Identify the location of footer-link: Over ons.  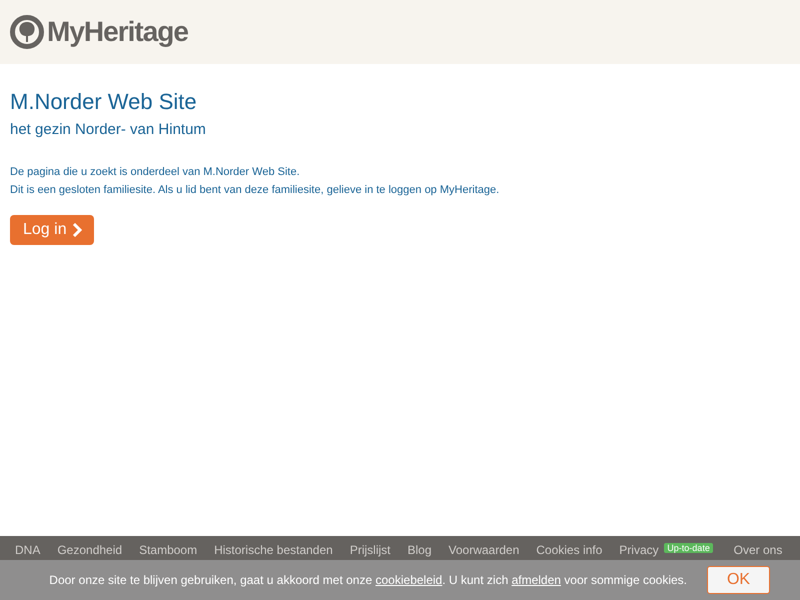
(758, 550).